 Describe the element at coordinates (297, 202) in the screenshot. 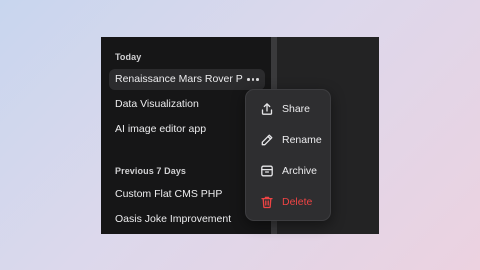

I see `menu-item-label: Delete` at that location.